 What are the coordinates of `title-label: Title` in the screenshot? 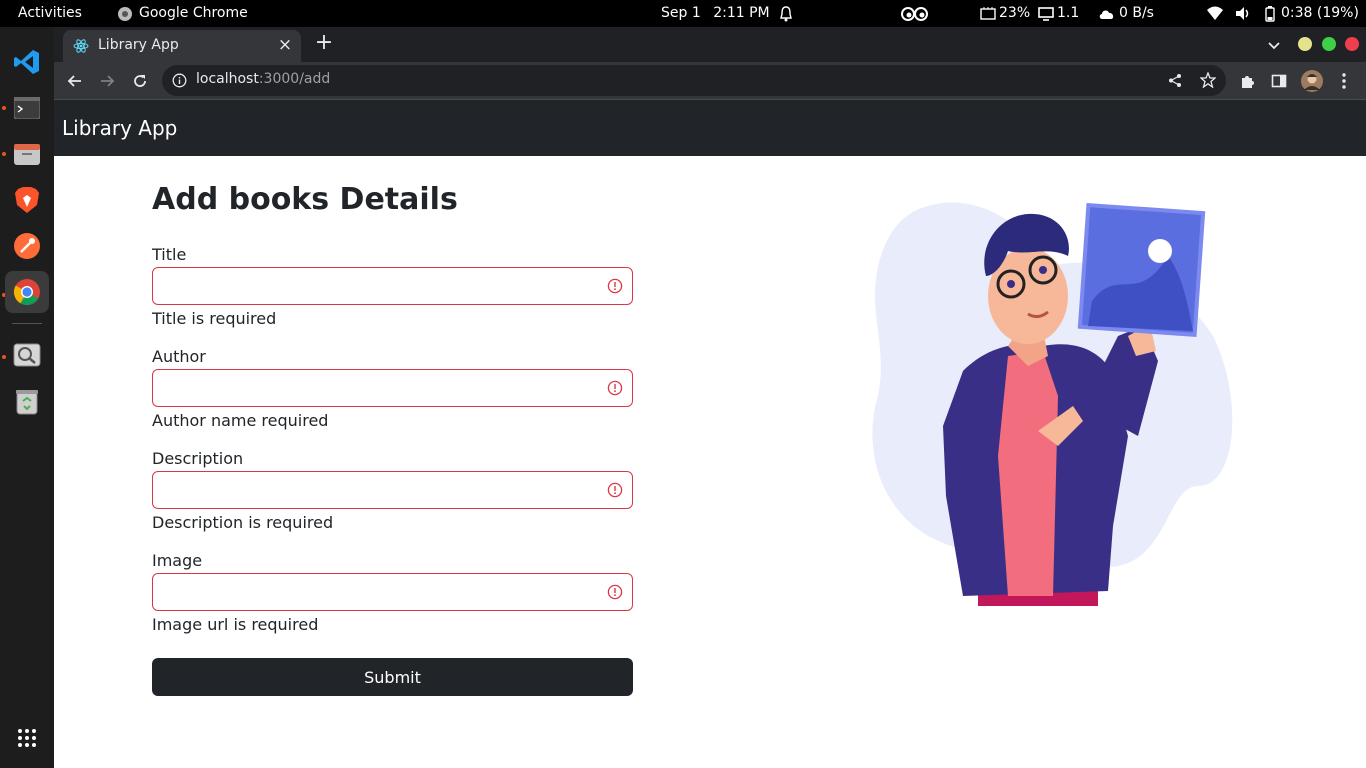 It's located at (169, 254).